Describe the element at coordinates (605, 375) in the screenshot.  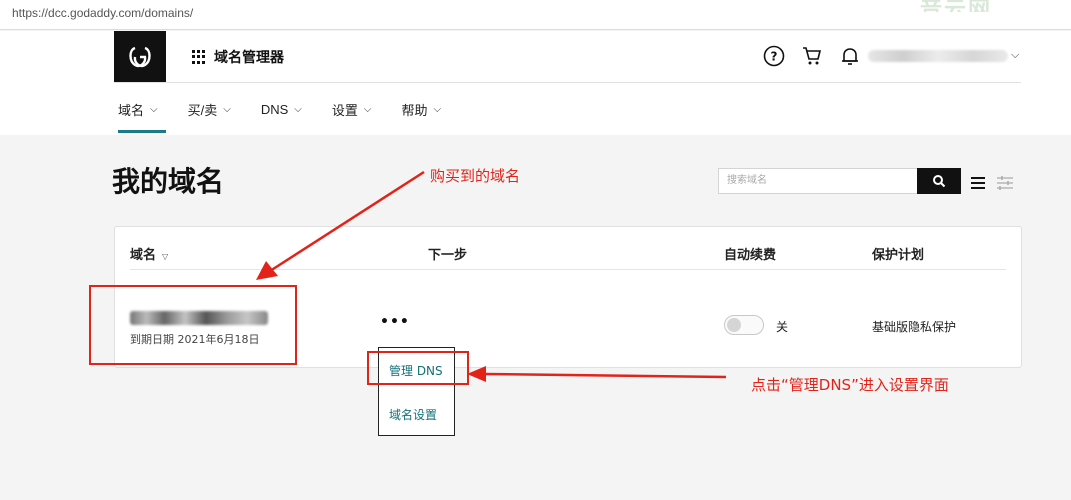
I see `arrow-to-manage-dns` at that location.